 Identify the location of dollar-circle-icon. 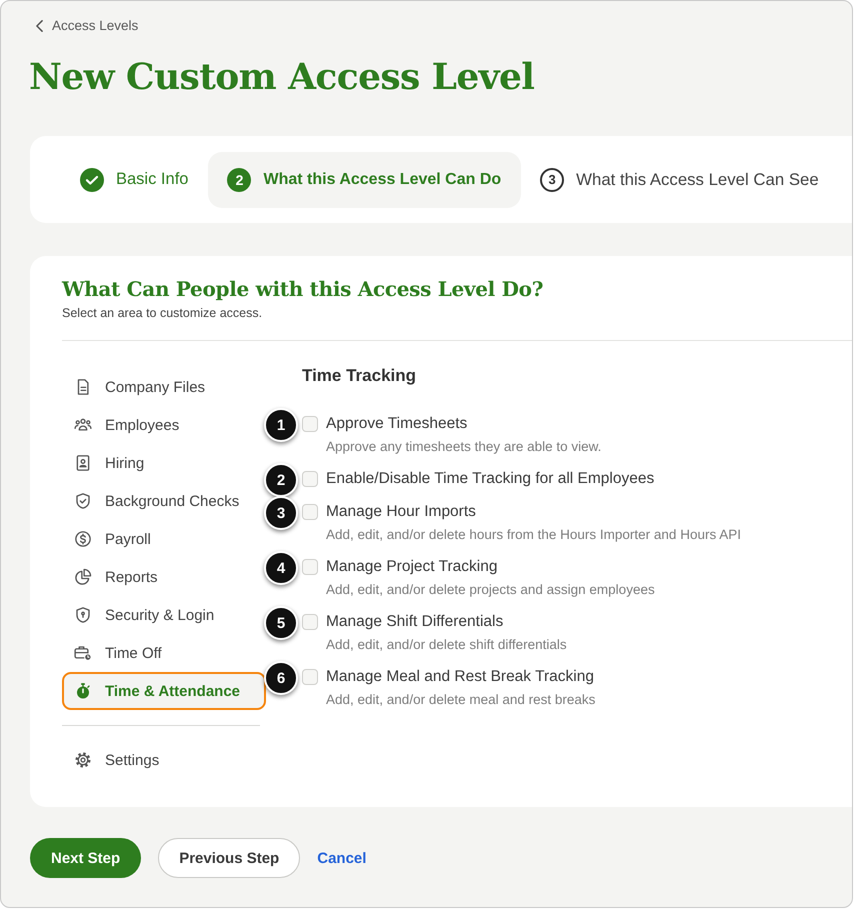
(83, 539).